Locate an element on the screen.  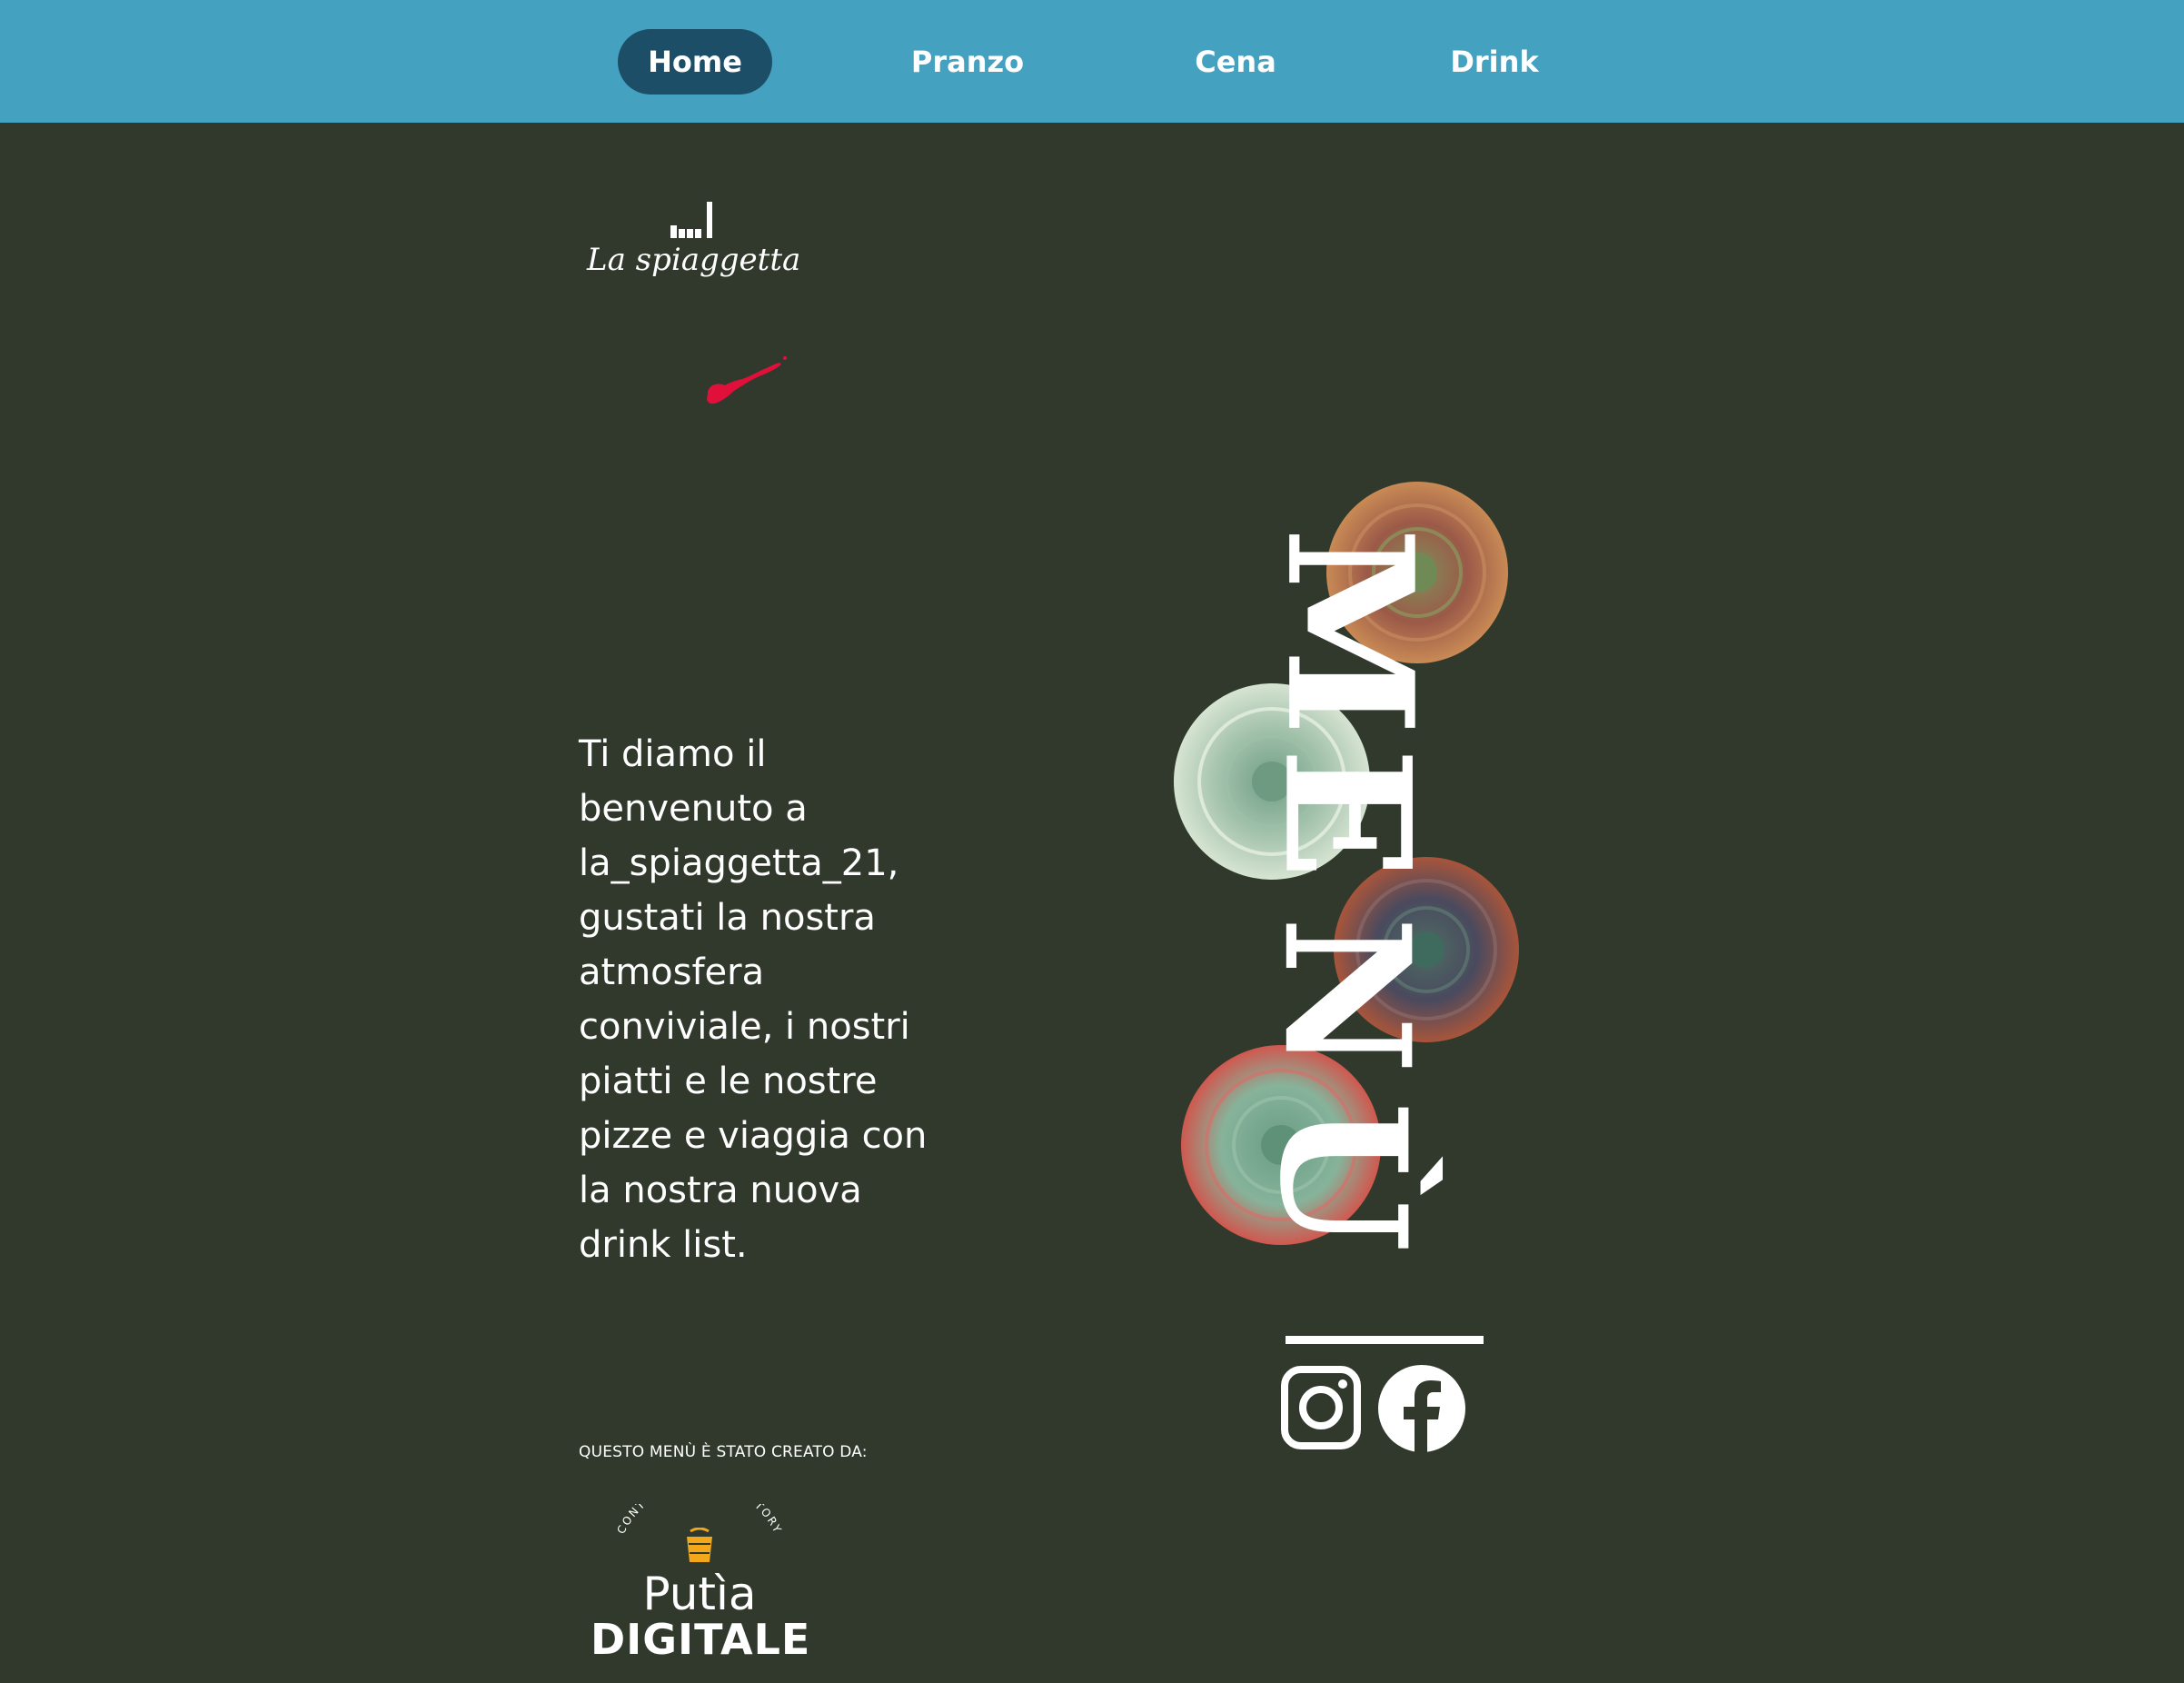
menu-letter-m: M is located at coordinates (1350, 631).